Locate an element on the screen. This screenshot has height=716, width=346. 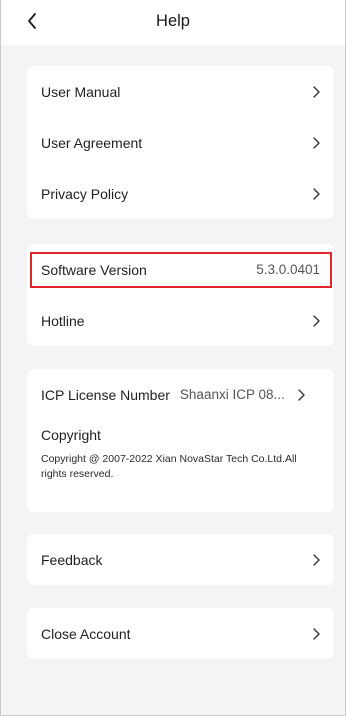
close-account-row: Close Account is located at coordinates (180, 633).